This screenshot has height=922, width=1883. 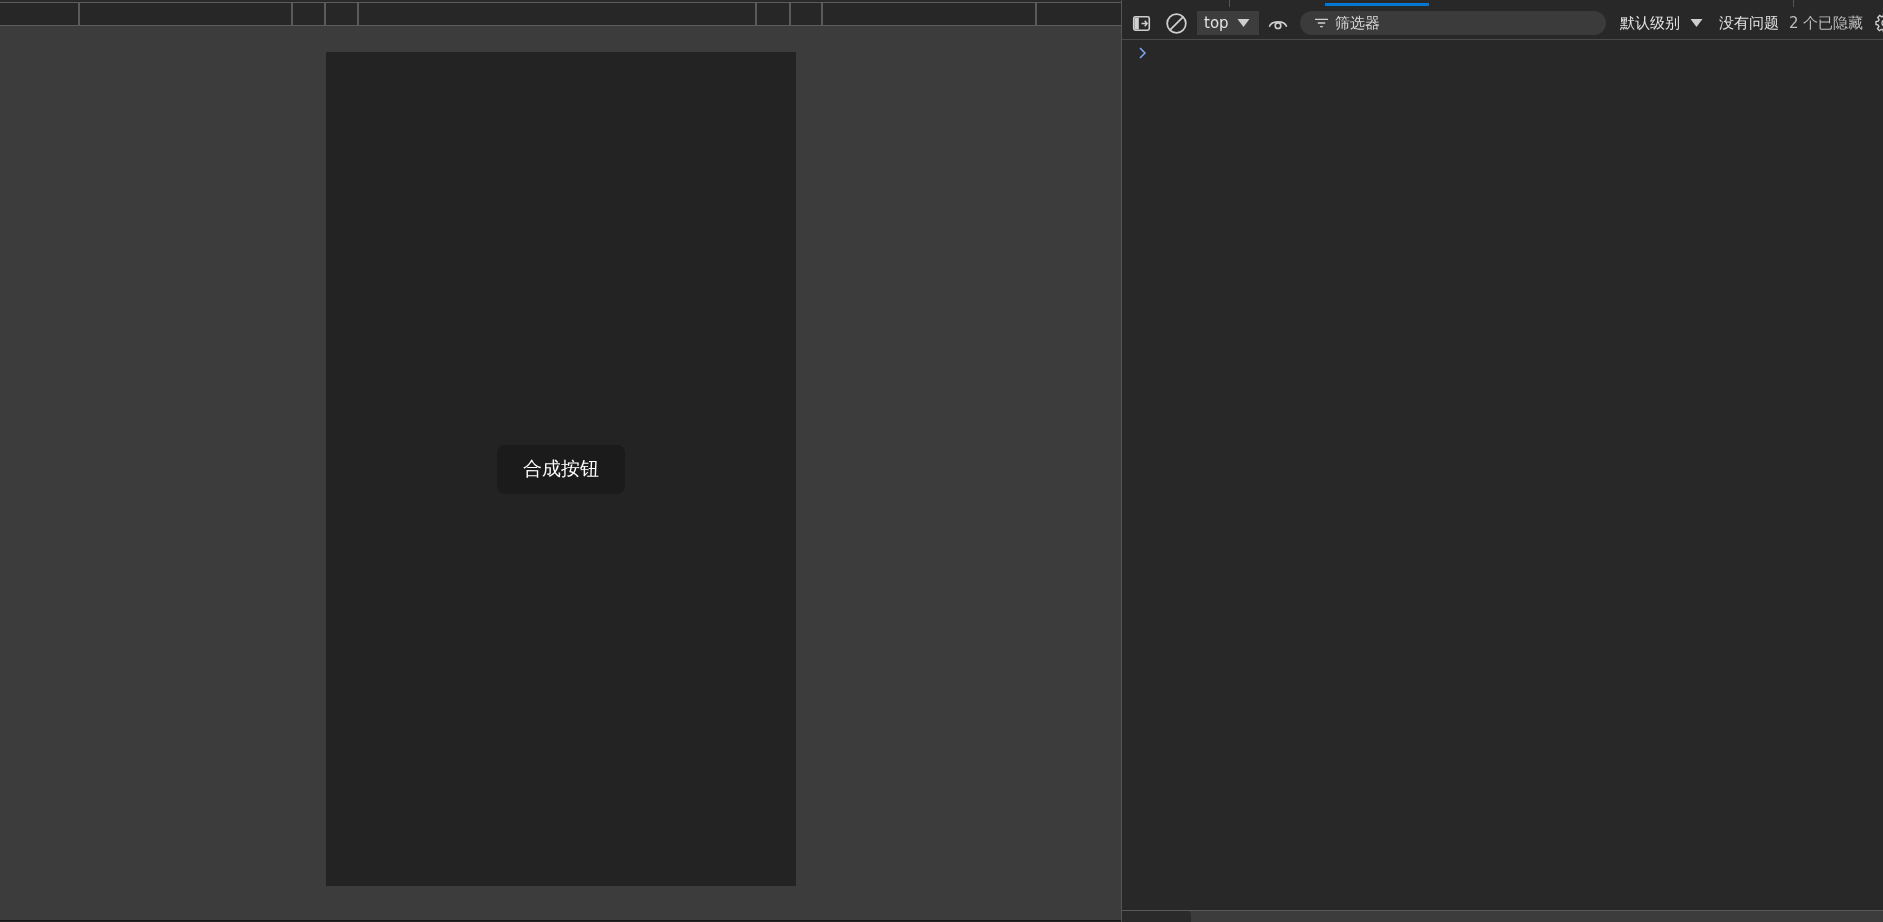 What do you see at coordinates (1749, 23) in the screenshot?
I see `issues-link: 没有问题` at bounding box center [1749, 23].